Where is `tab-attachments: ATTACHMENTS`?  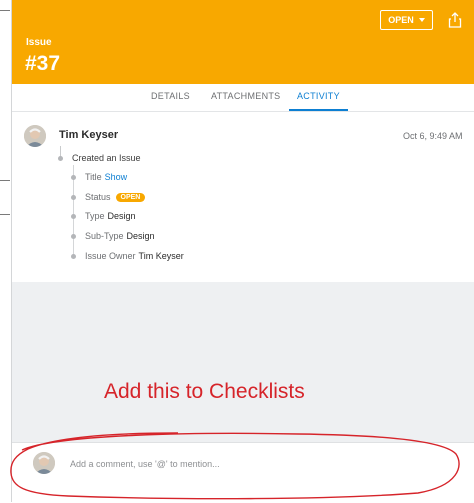
tab-attachments: ATTACHMENTS is located at coordinates (245, 97).